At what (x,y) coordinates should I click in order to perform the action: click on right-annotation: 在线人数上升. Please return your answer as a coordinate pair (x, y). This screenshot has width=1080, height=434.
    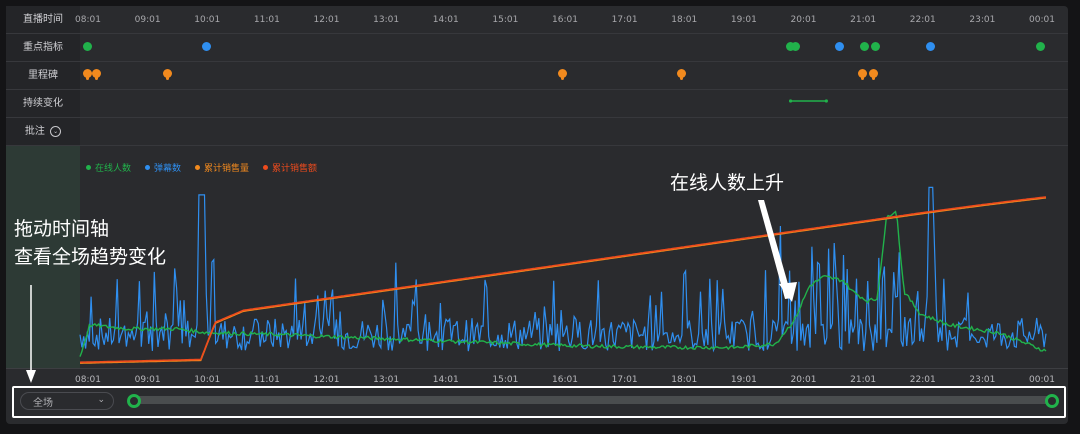
    Looking at the image, I should click on (727, 183).